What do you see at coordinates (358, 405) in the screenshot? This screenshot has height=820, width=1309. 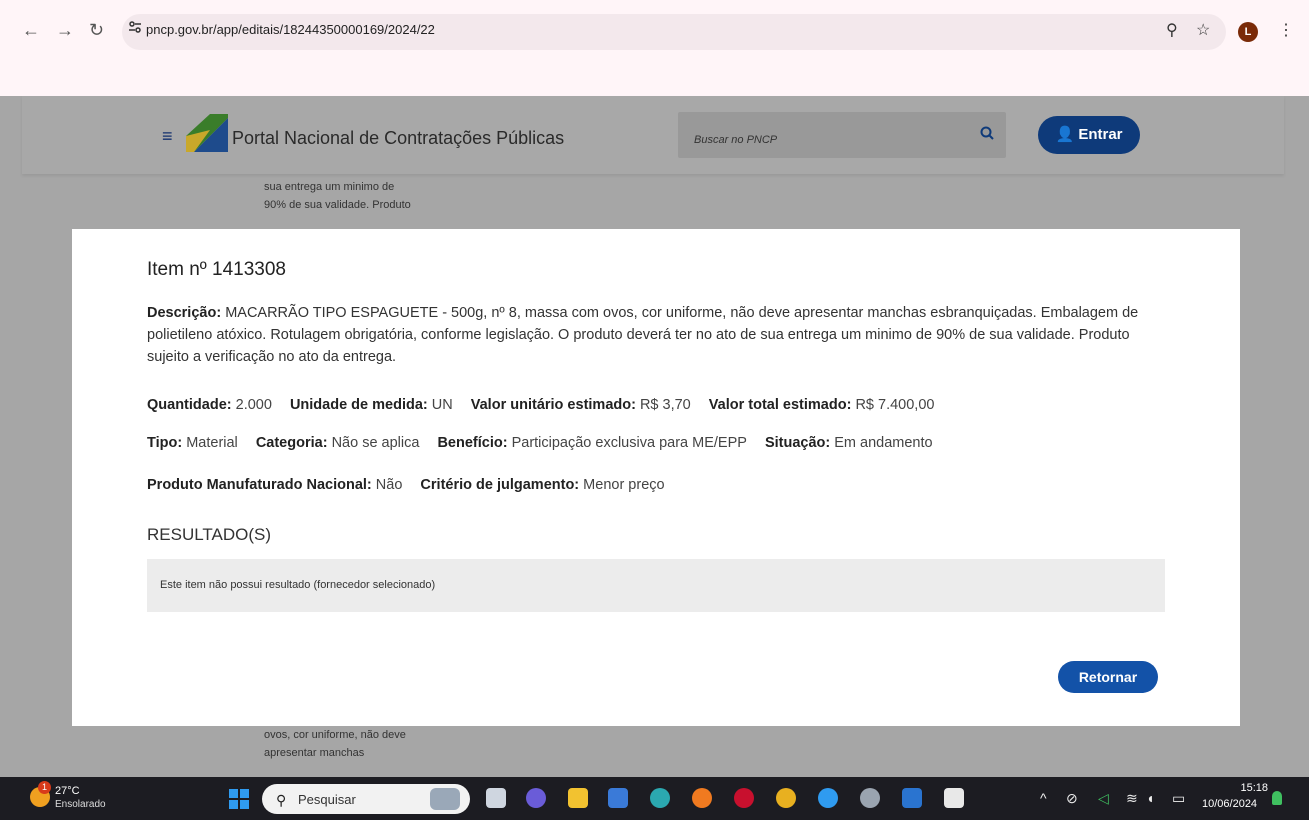 I see `field-label: Unidade de medida:` at bounding box center [358, 405].